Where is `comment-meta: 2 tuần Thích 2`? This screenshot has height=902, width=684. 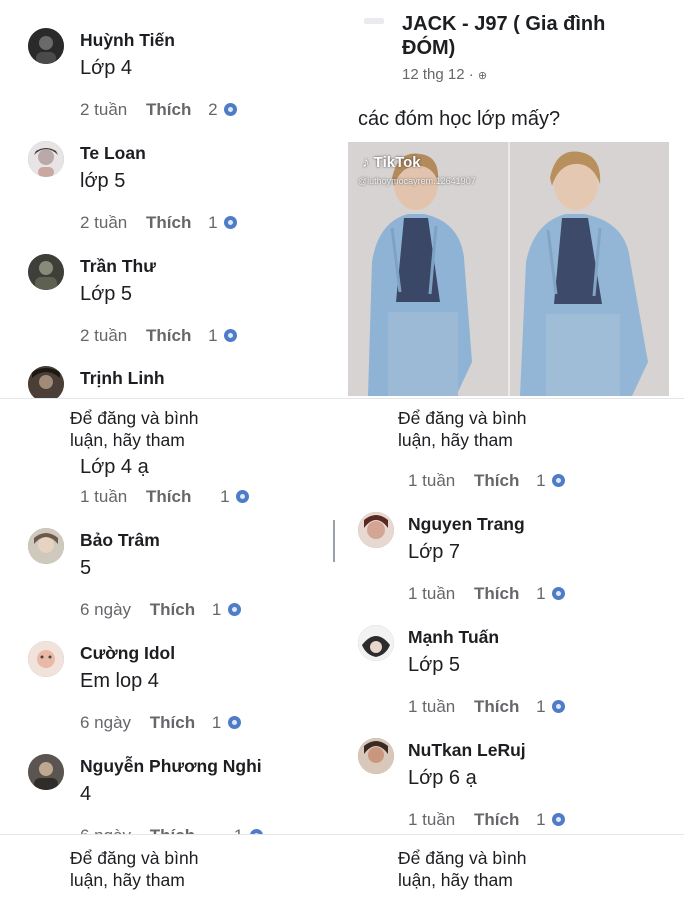
comment-meta: 2 tuần Thích 2 is located at coordinates (159, 110).